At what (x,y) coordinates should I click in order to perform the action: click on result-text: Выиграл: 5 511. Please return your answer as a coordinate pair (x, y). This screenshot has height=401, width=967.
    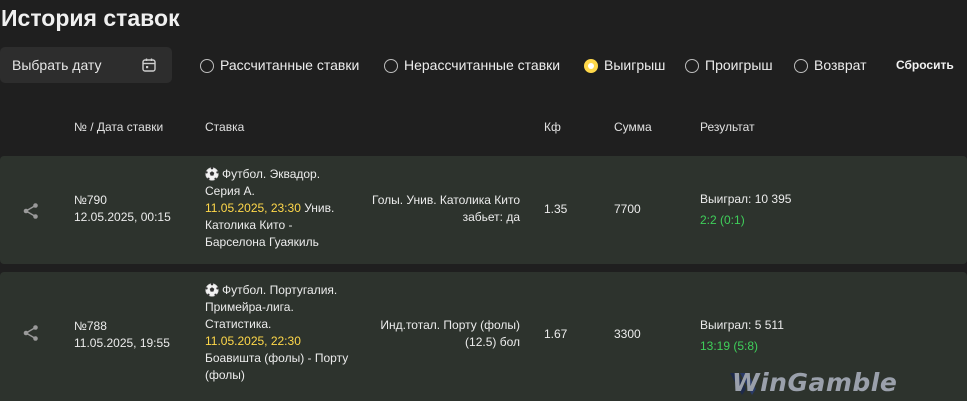
    Looking at the image, I should click on (742, 325).